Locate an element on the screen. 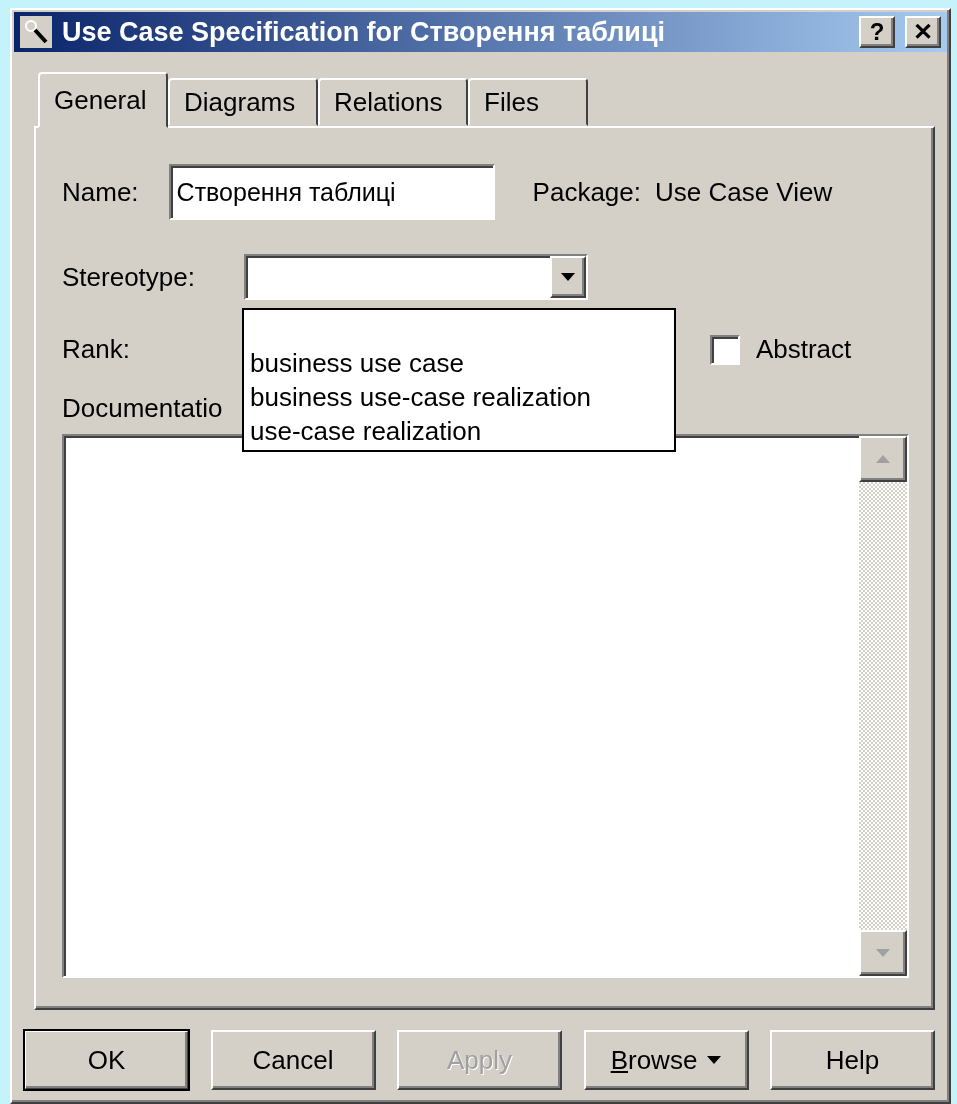 This screenshot has height=1104, width=957. name-field: Створення таблиці is located at coordinates (331, 192).